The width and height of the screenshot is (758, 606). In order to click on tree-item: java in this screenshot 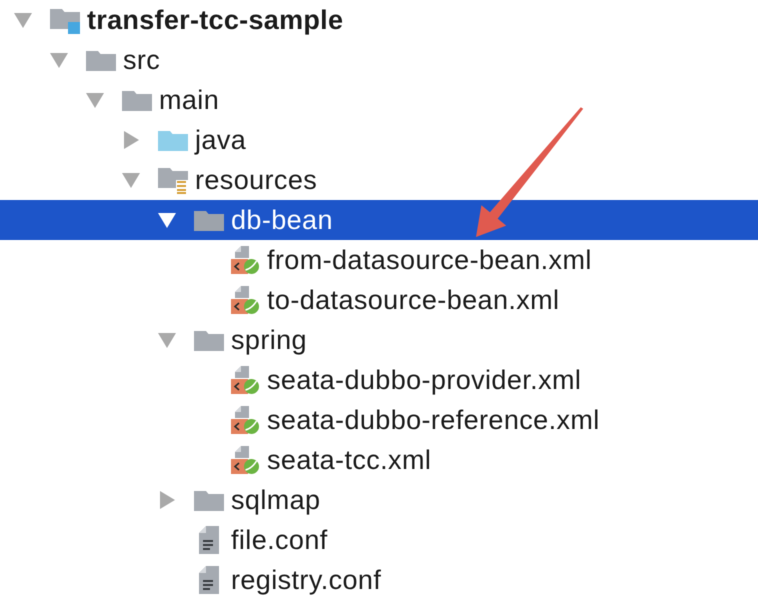, I will do `click(186, 140)`.